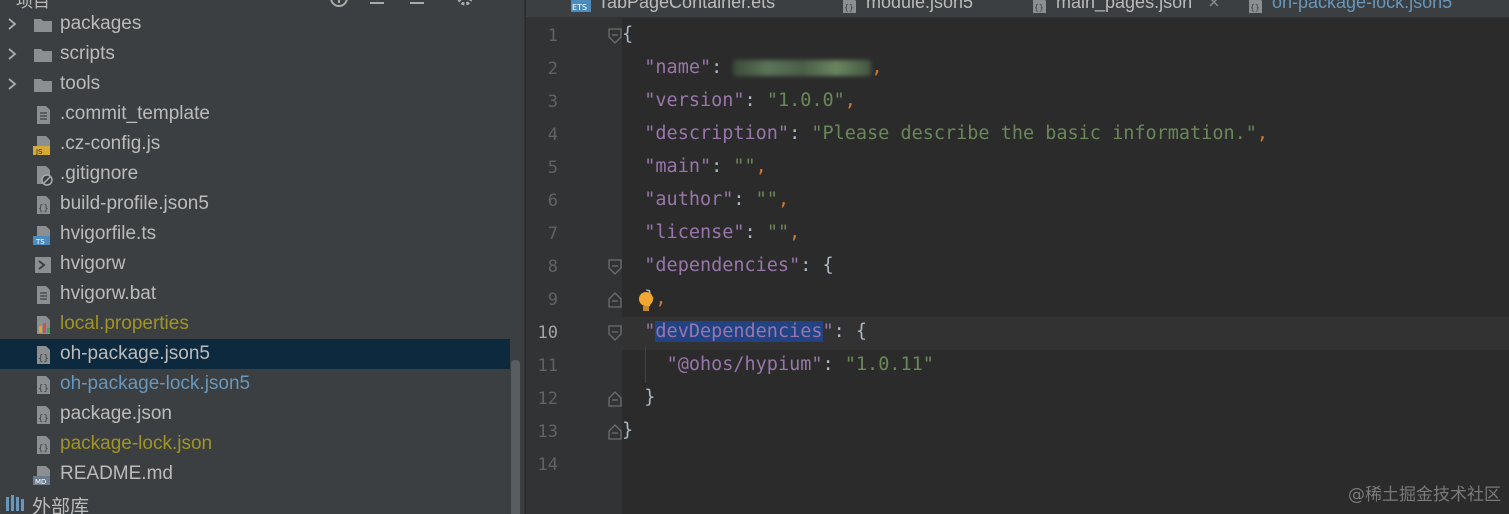  What do you see at coordinates (646, 302) in the screenshot?
I see `lightbulb-icon` at bounding box center [646, 302].